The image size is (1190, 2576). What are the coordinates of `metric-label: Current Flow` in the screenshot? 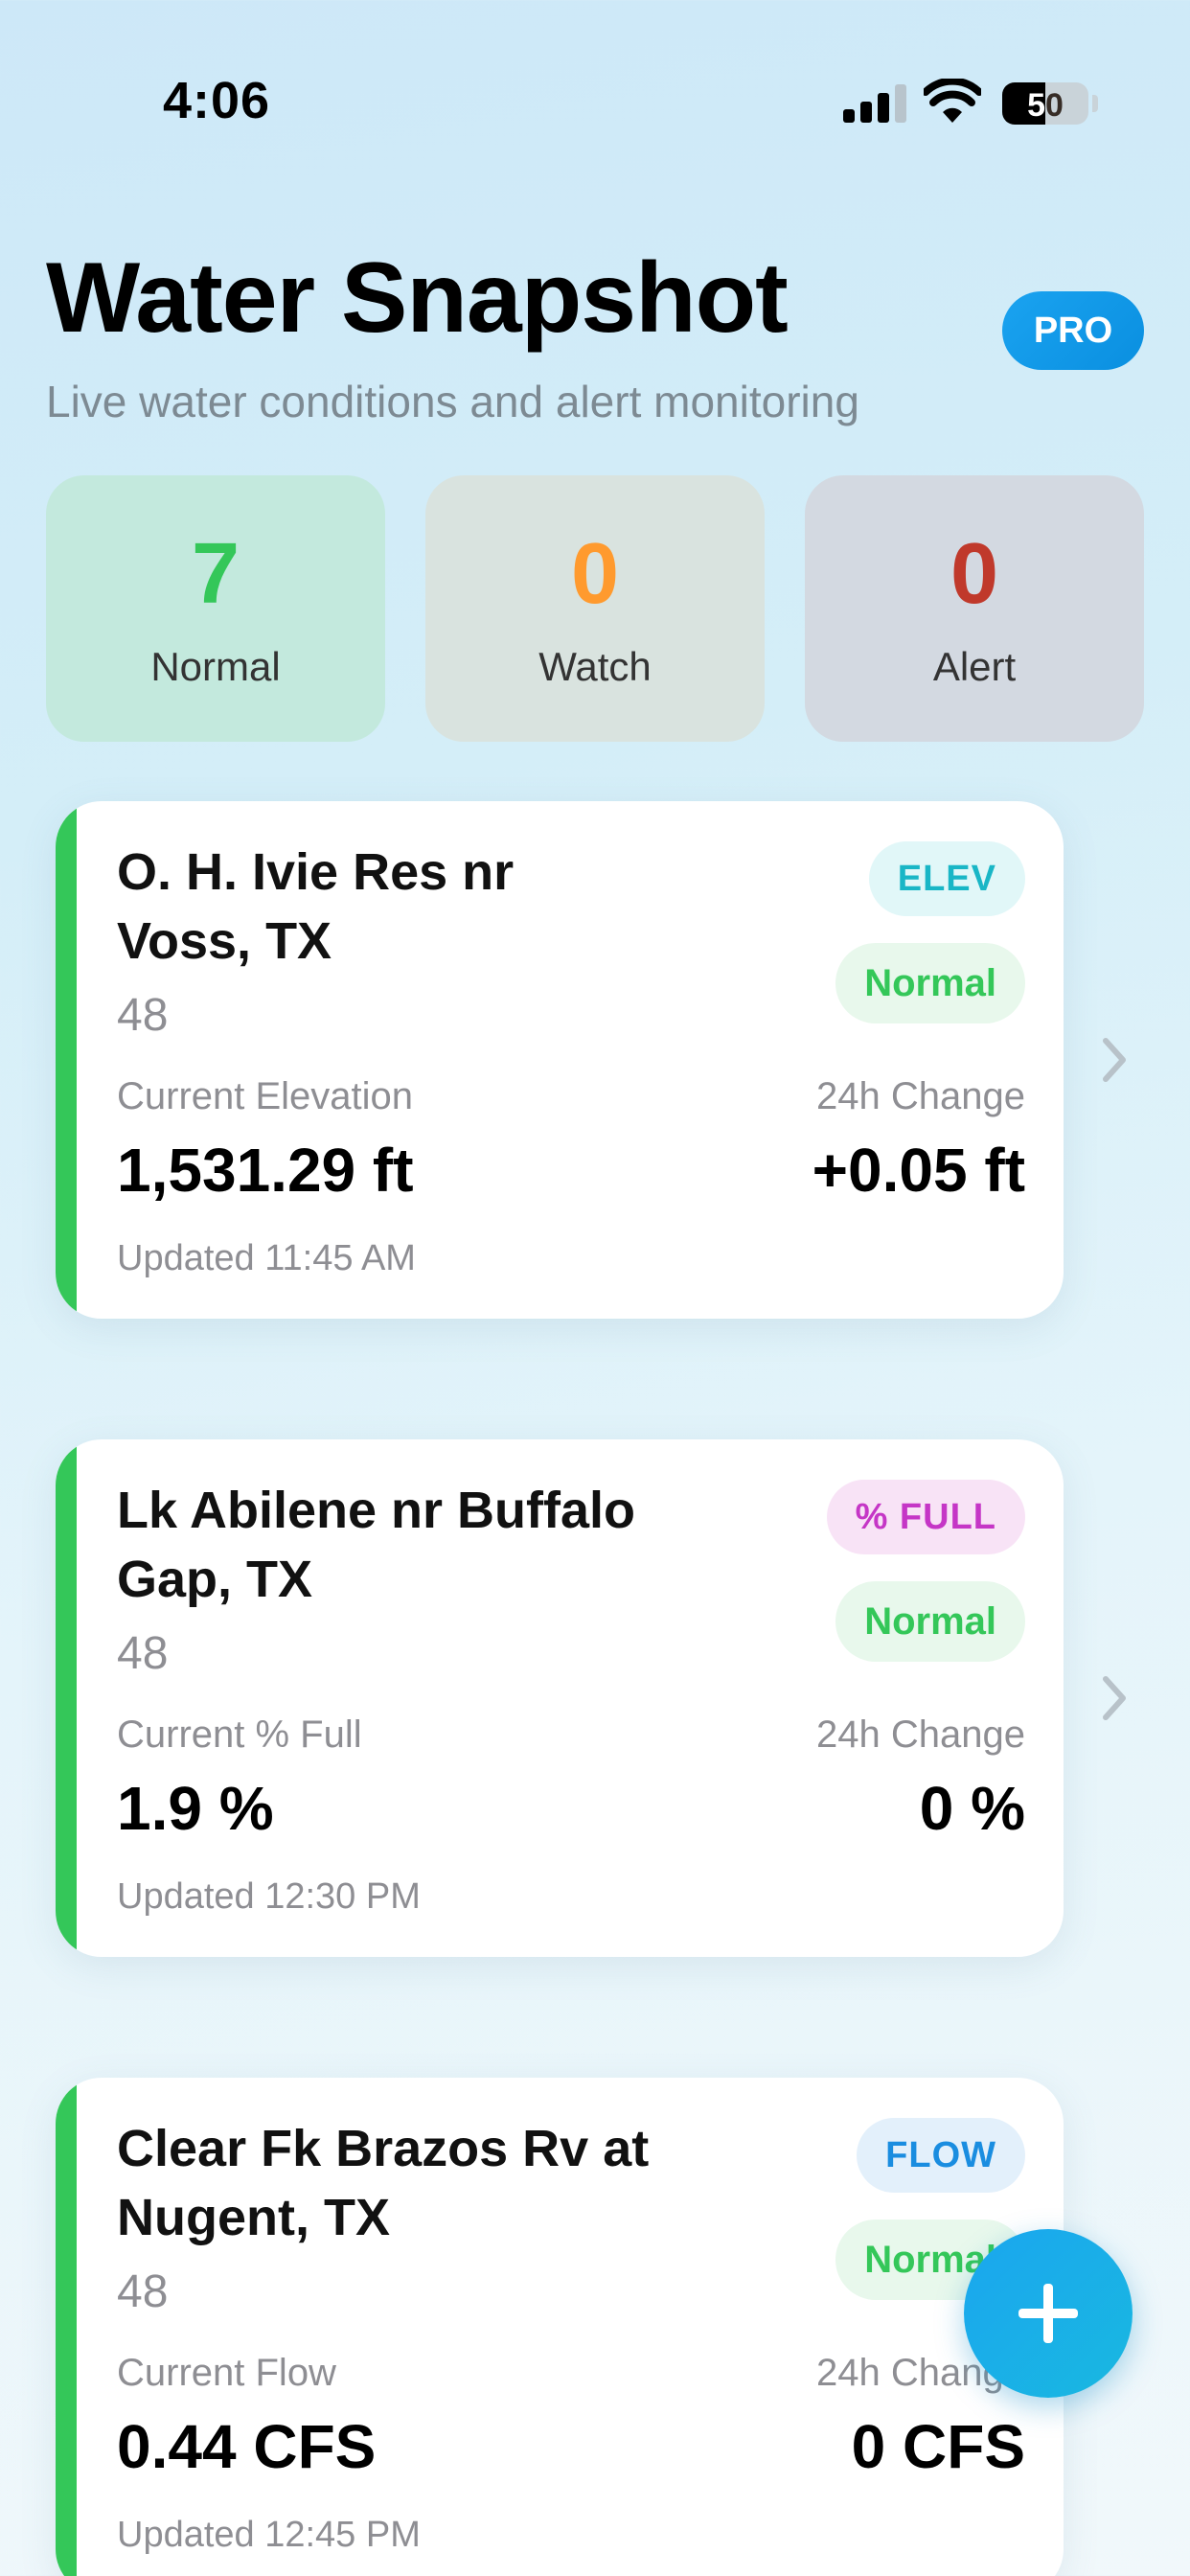 It's located at (226, 2373).